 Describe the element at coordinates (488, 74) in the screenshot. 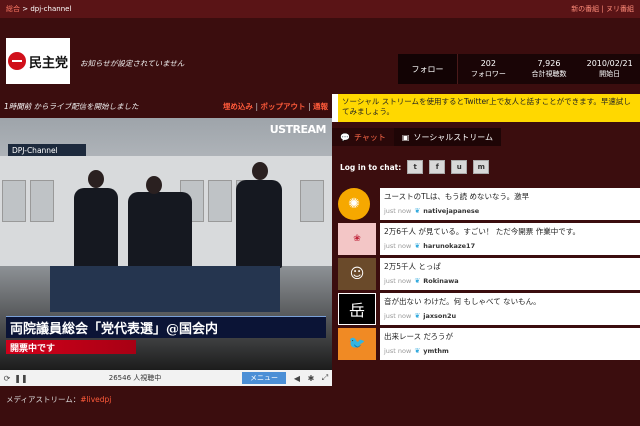

I see `stat-label: フォロワー` at that location.